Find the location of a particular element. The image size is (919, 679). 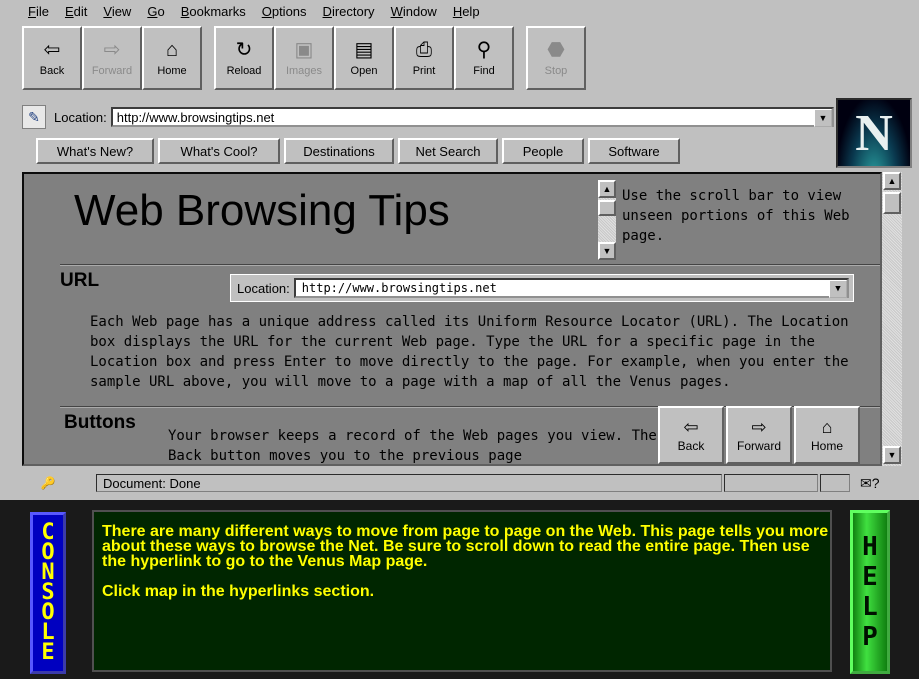

console-label: C O N S O L E is located at coordinates (48, 593).